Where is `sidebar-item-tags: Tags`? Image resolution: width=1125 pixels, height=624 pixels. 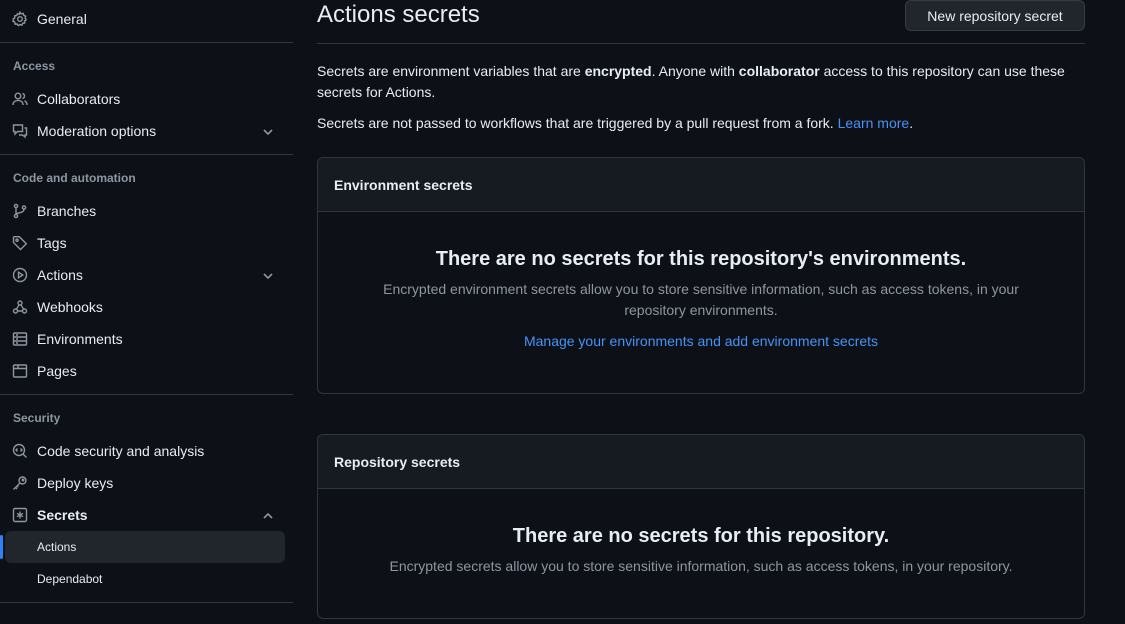
sidebar-item-tags: Tags is located at coordinates (142, 243).